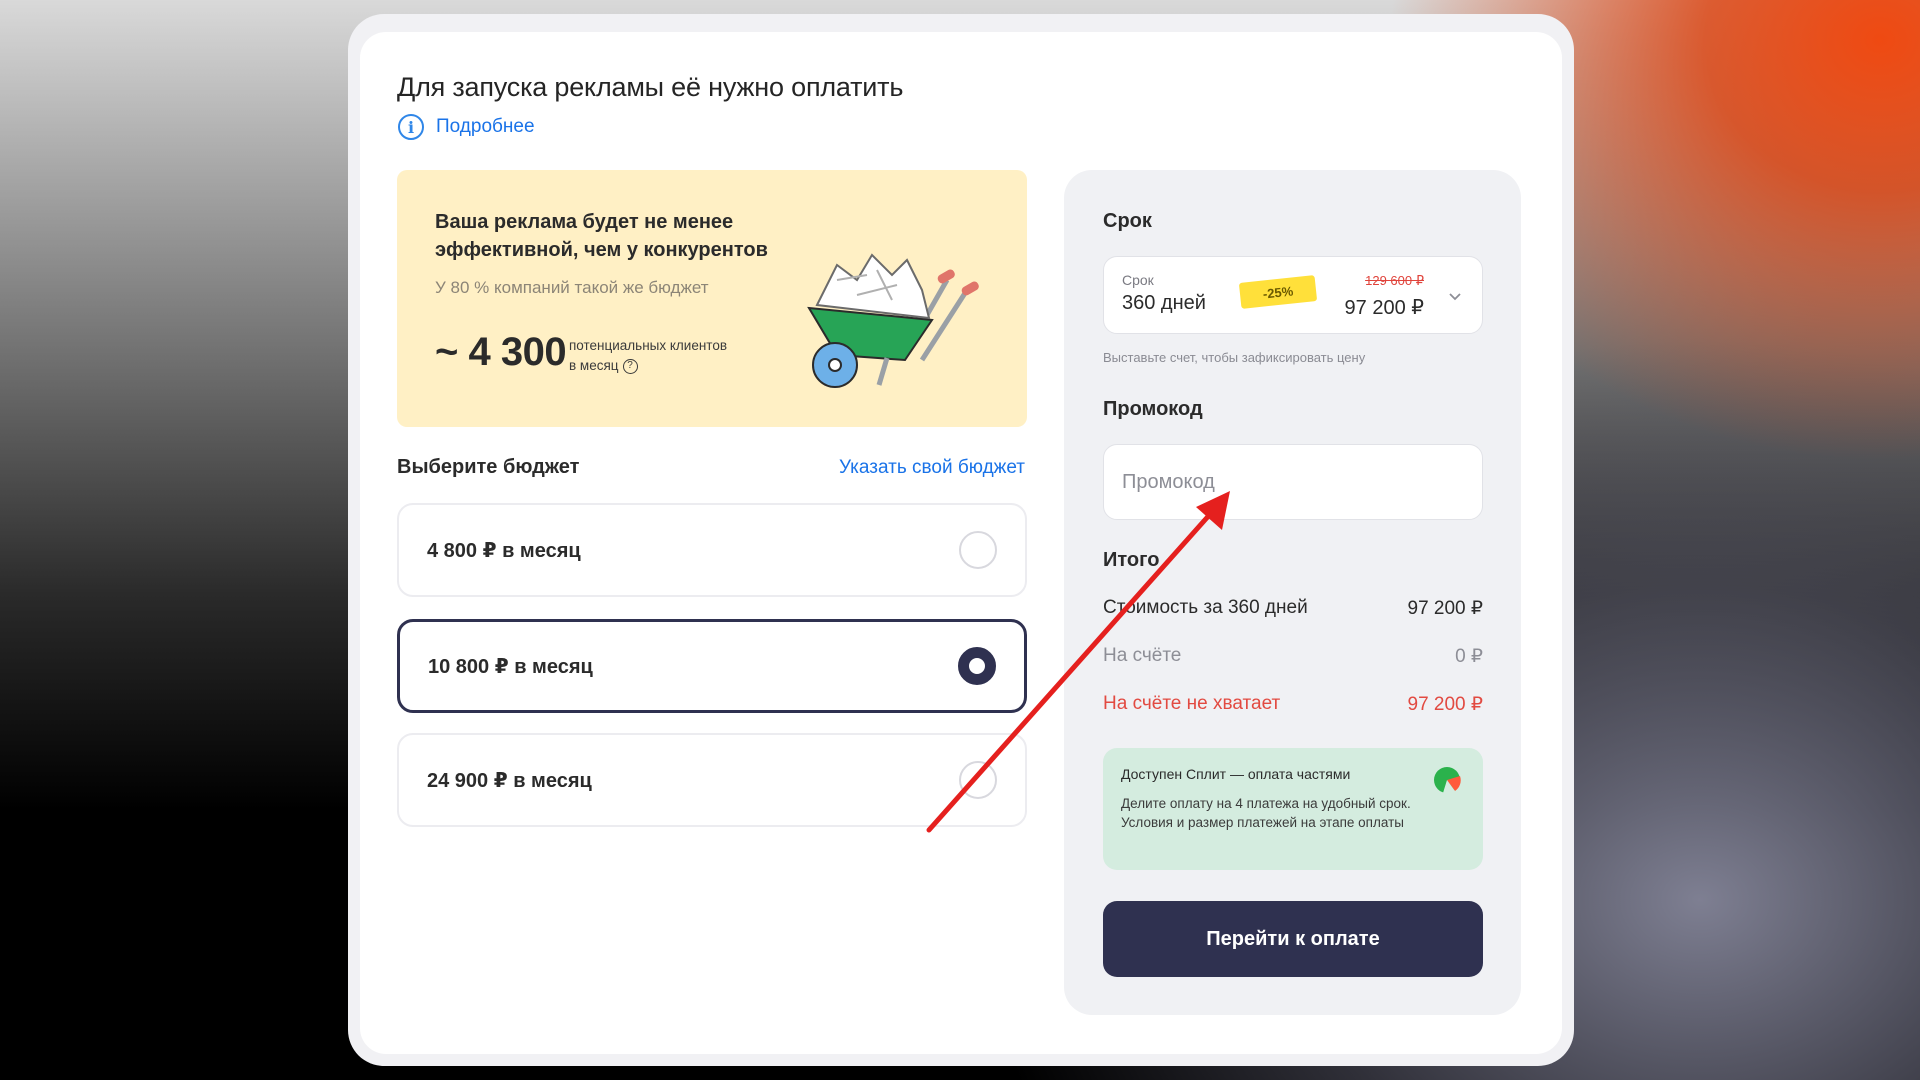 This screenshot has height=1080, width=1920. I want to click on new-price: 97 200 ₽, so click(1384, 308).